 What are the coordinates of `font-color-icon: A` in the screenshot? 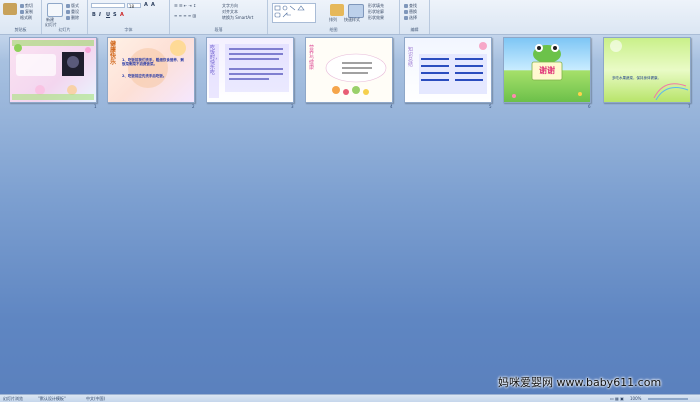 It's located at (122, 15).